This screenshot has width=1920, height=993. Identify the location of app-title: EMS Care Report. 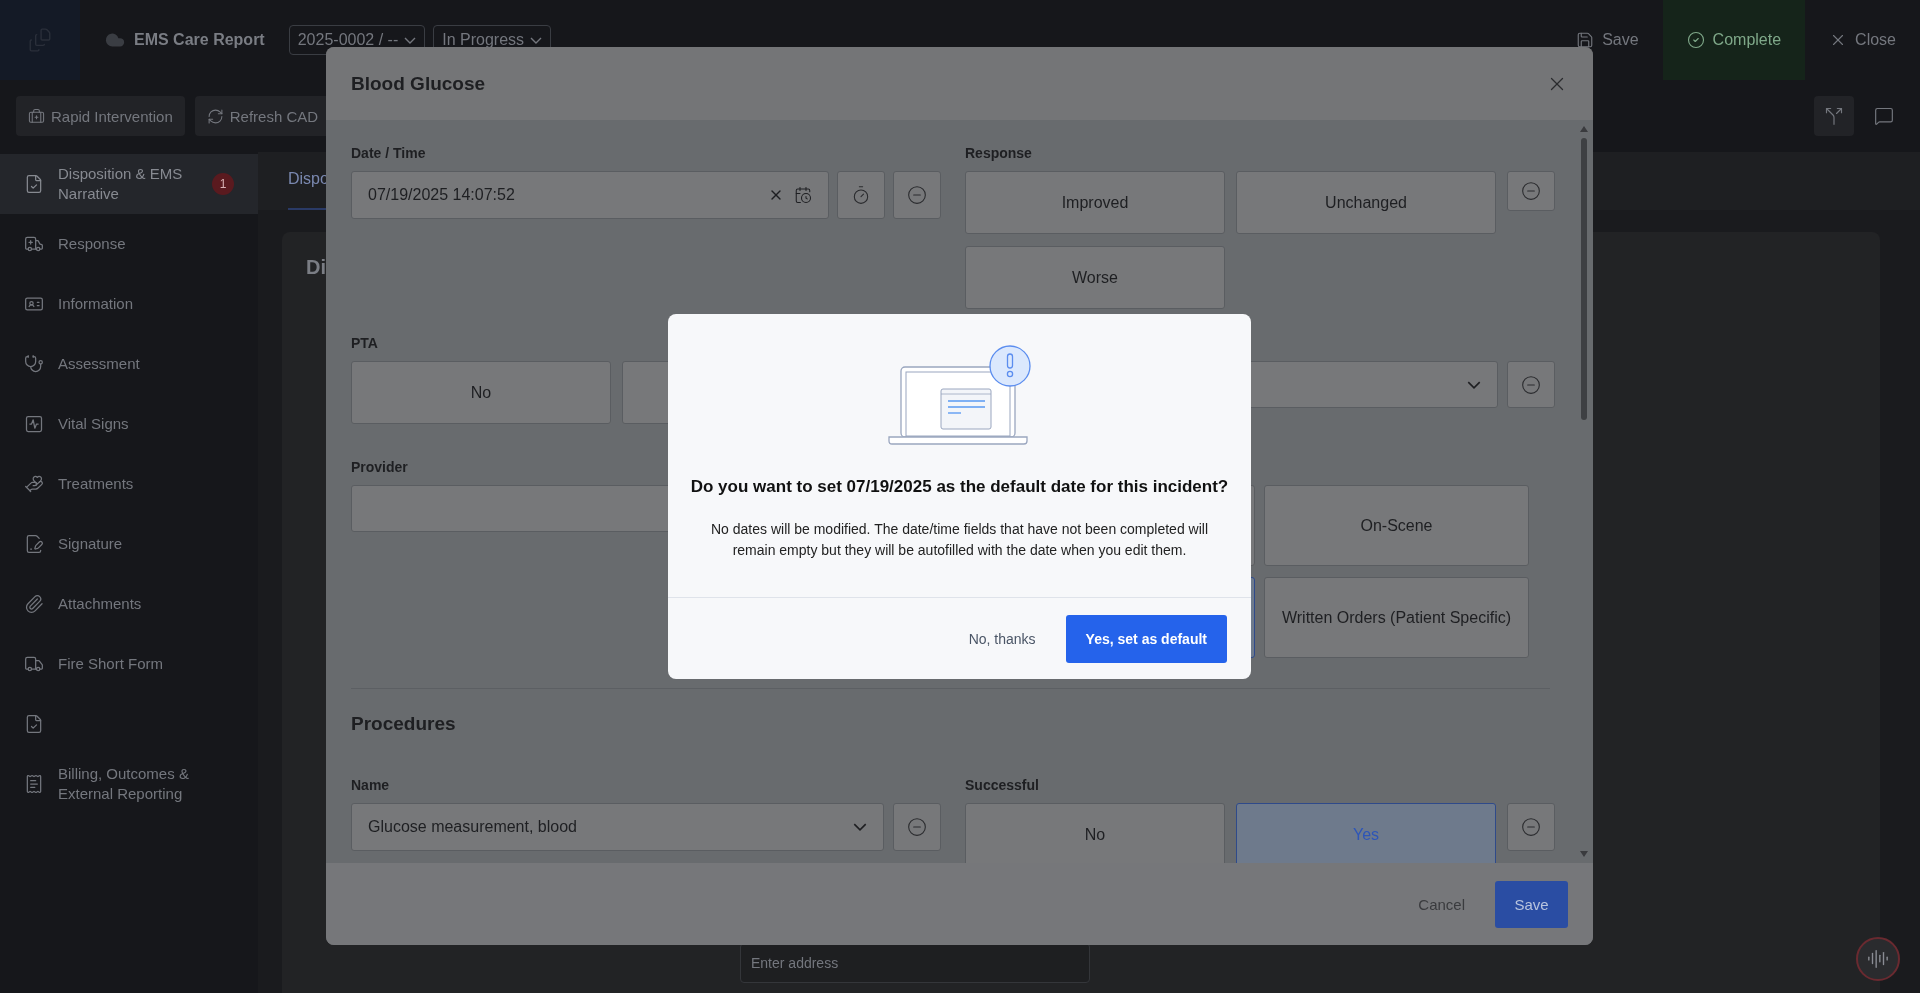
(199, 40).